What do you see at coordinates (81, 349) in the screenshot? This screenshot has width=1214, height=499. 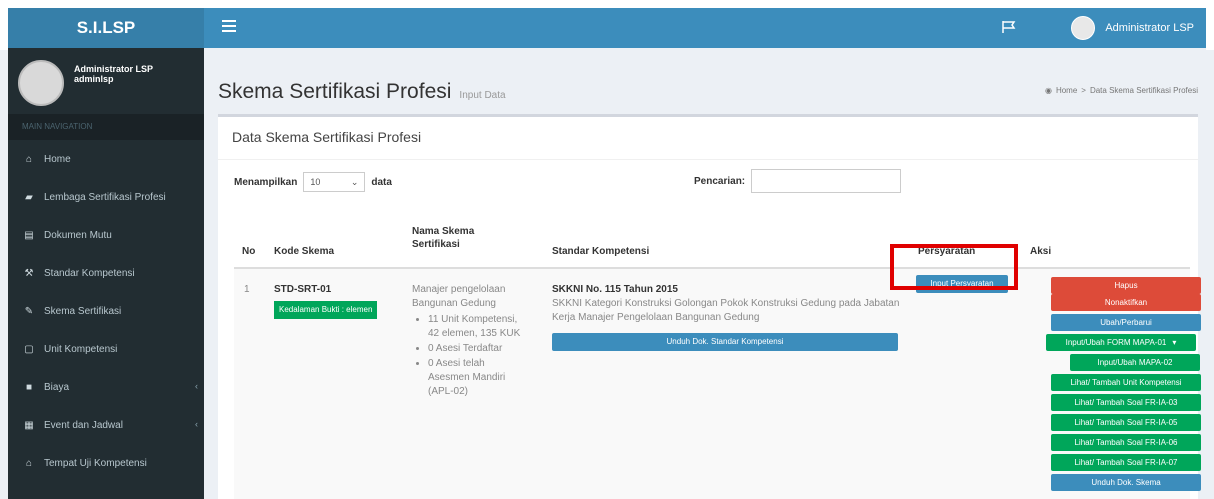 I see `sidebar-item-label: Unit Kompetensi` at bounding box center [81, 349].